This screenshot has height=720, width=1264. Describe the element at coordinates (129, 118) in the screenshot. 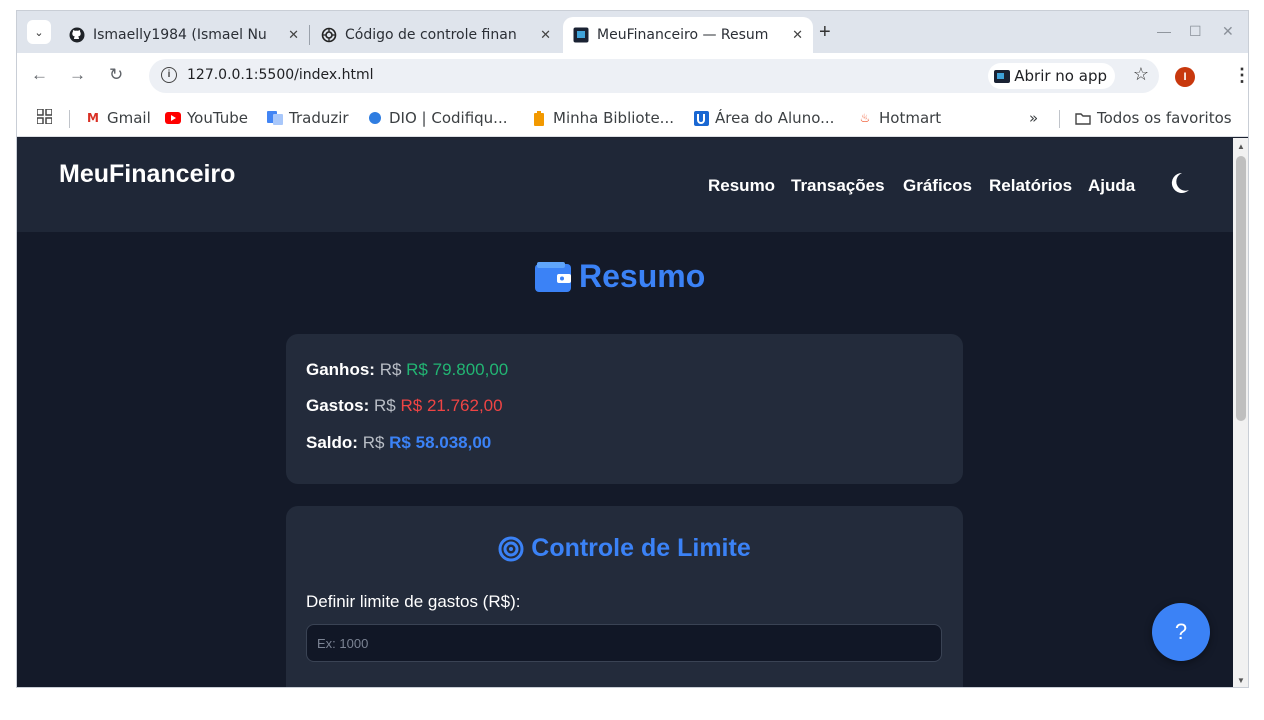

I see `bookmark-label: Gmail` at that location.